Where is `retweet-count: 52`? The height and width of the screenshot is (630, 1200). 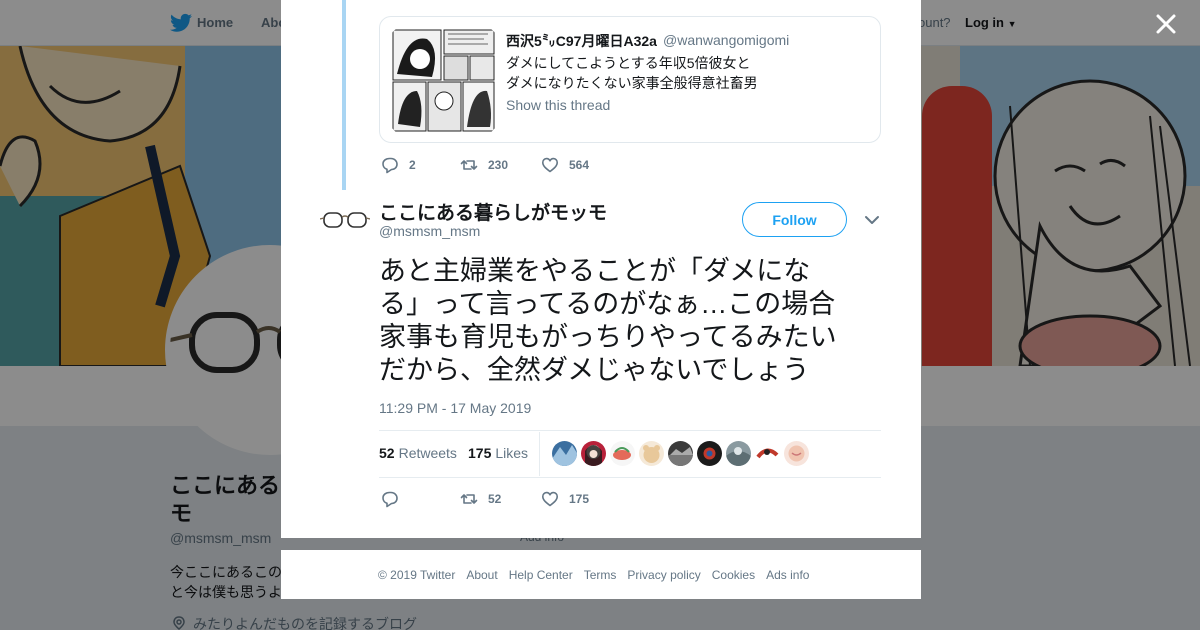
retweet-count: 52 is located at coordinates (495, 499).